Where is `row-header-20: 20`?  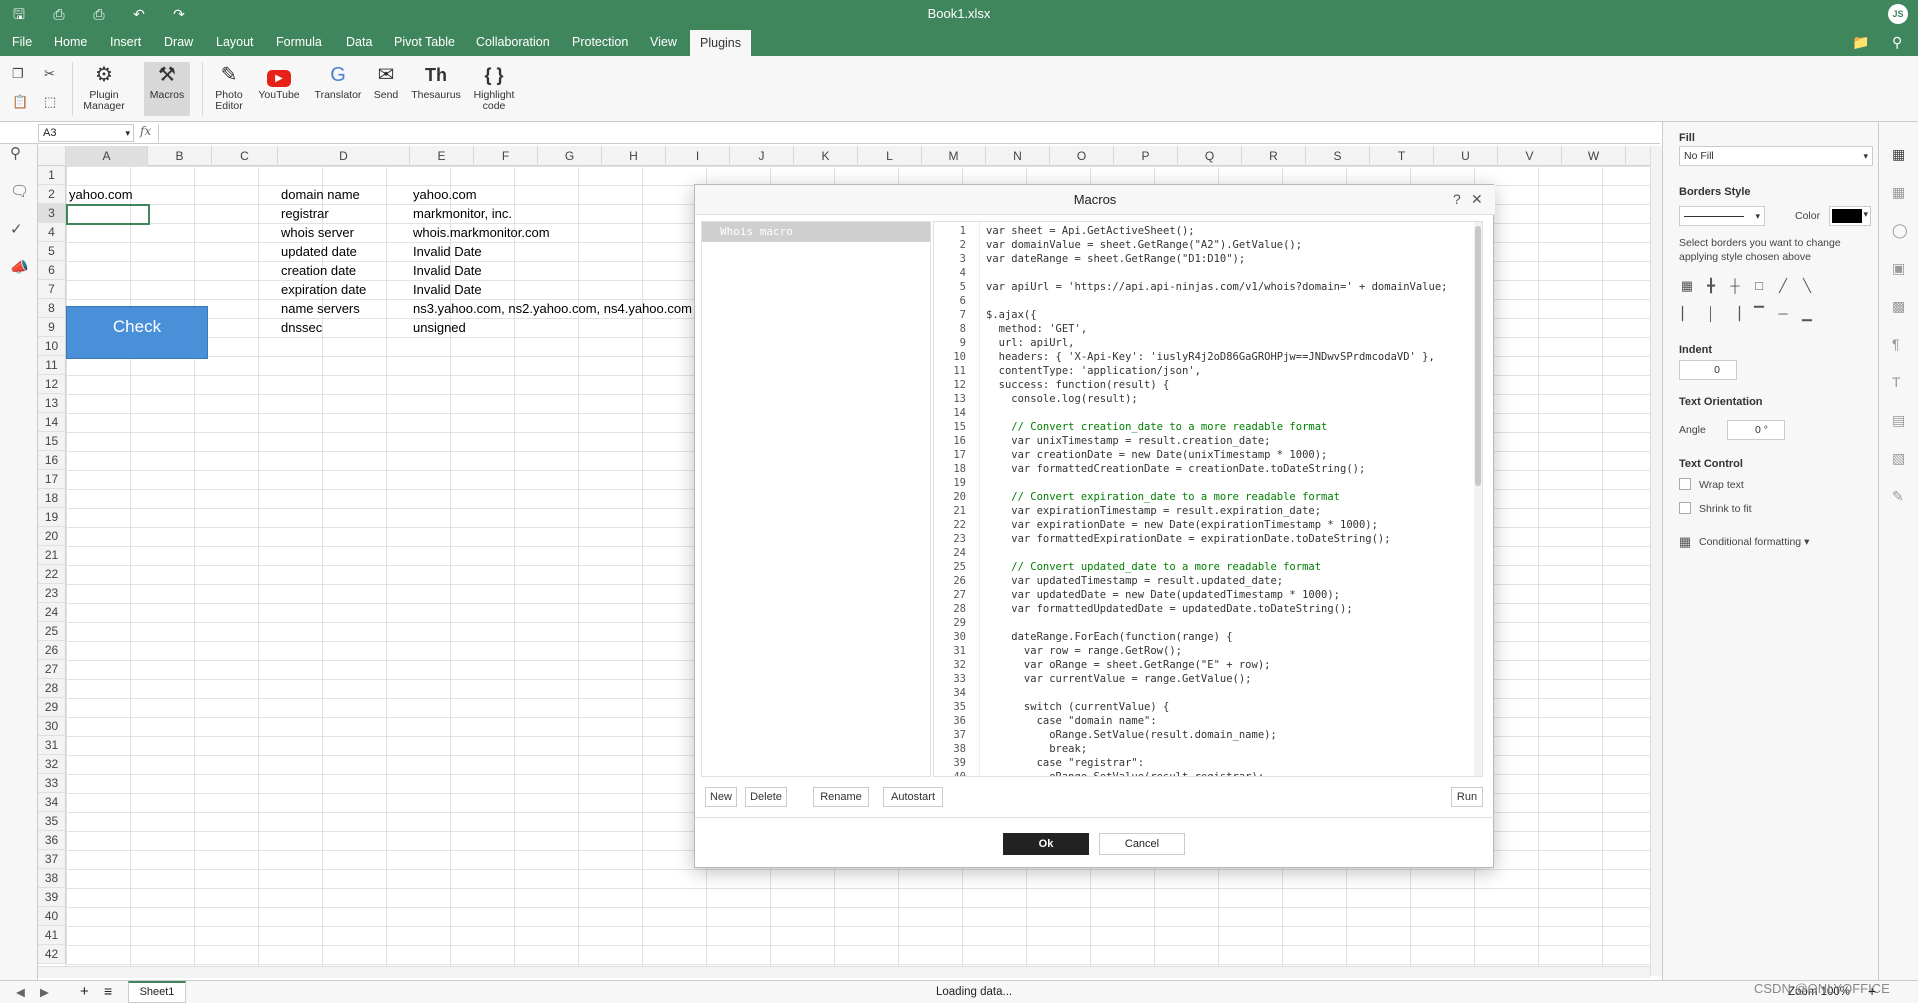
row-header-20: 20 is located at coordinates (52, 536).